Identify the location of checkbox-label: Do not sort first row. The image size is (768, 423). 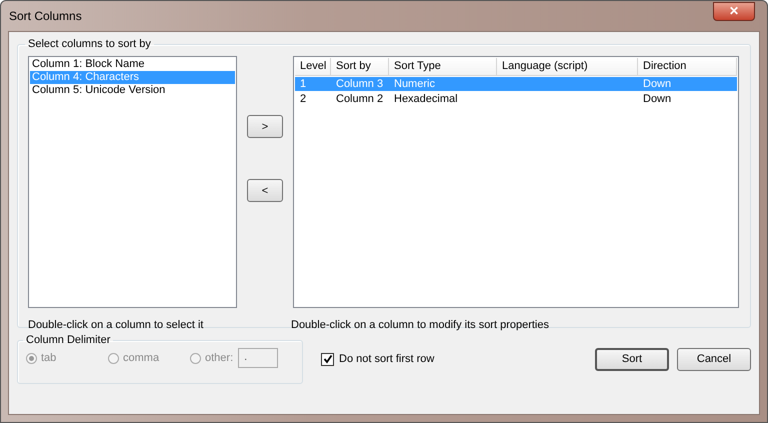
(386, 359).